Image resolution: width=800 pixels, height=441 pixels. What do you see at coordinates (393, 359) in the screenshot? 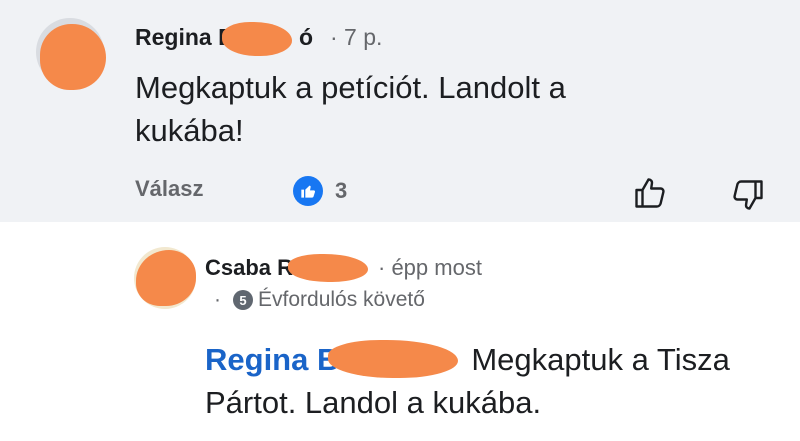
I see `mention-redaction` at bounding box center [393, 359].